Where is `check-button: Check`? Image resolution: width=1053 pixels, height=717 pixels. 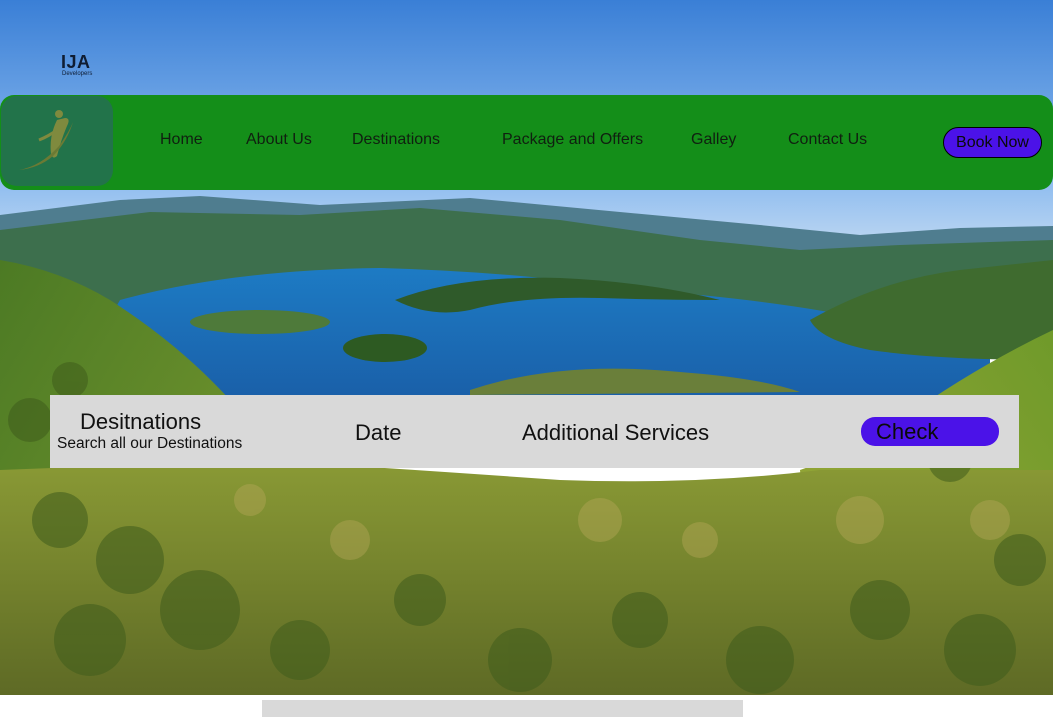 check-button: Check is located at coordinates (930, 431).